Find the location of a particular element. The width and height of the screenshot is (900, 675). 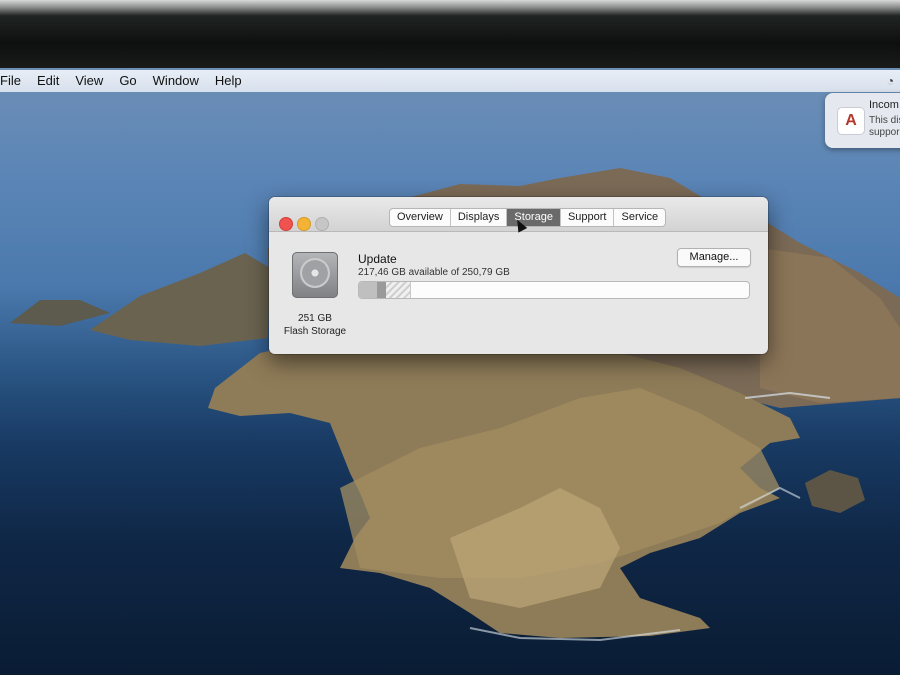

menu-go: Go is located at coordinates (127, 81).